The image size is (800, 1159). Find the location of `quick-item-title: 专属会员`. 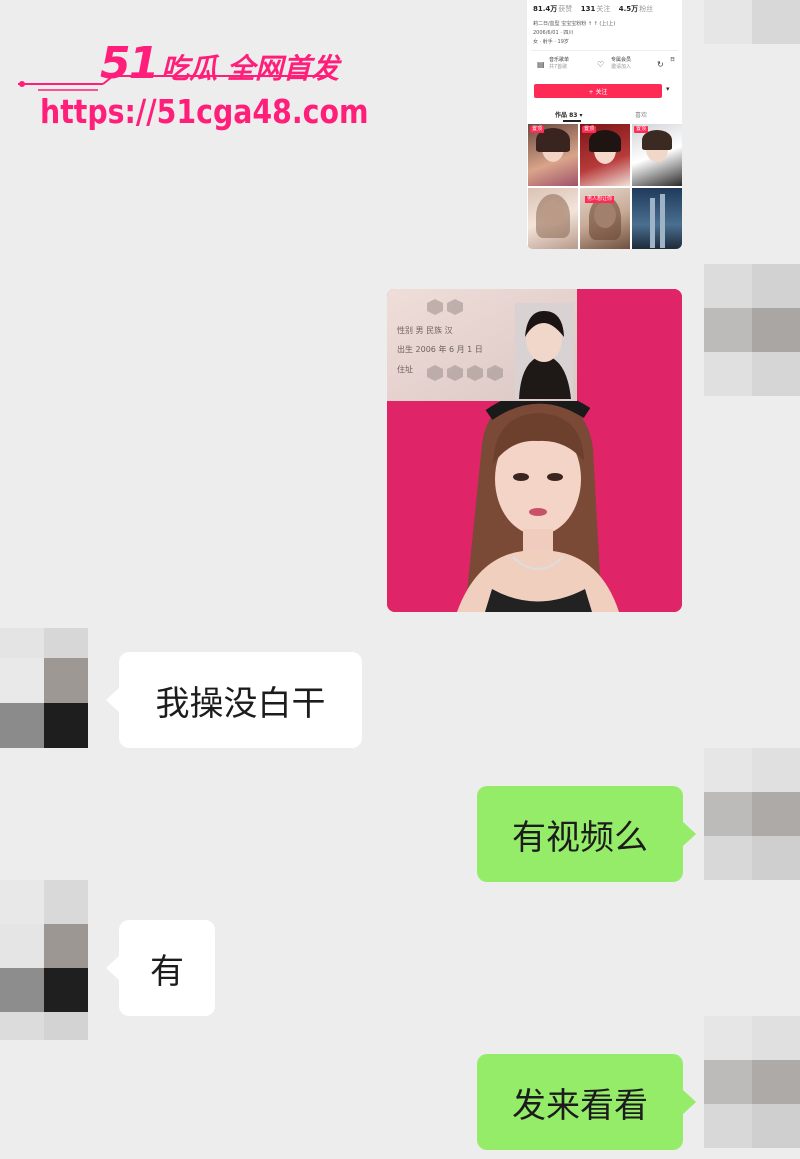

quick-item-title: 专属会员 is located at coordinates (621, 60).